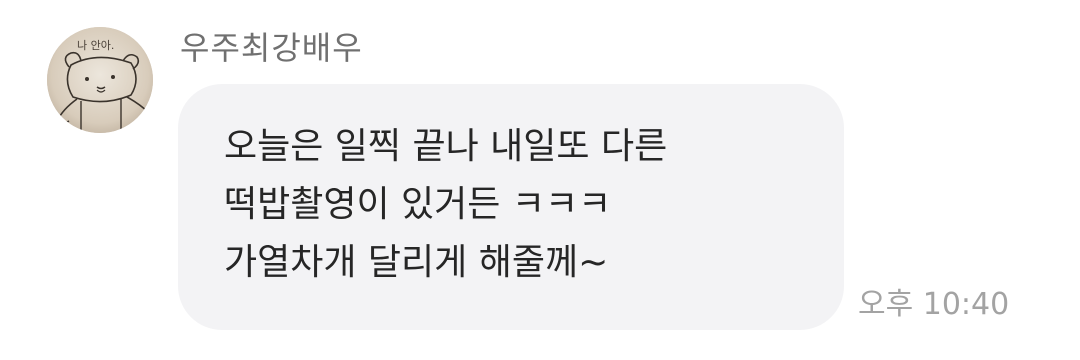 The image size is (1080, 360). Describe the element at coordinates (95, 45) in the screenshot. I see `avatar-scribble-text: 나 안아.` at that location.